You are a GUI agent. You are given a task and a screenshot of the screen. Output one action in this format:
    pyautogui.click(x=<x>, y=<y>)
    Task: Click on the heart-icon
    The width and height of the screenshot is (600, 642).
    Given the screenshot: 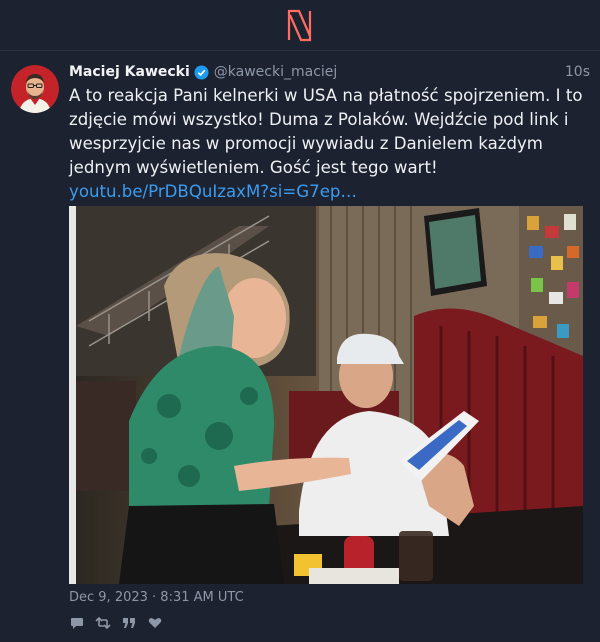 What is the action you would take?
    pyautogui.click(x=155, y=623)
    